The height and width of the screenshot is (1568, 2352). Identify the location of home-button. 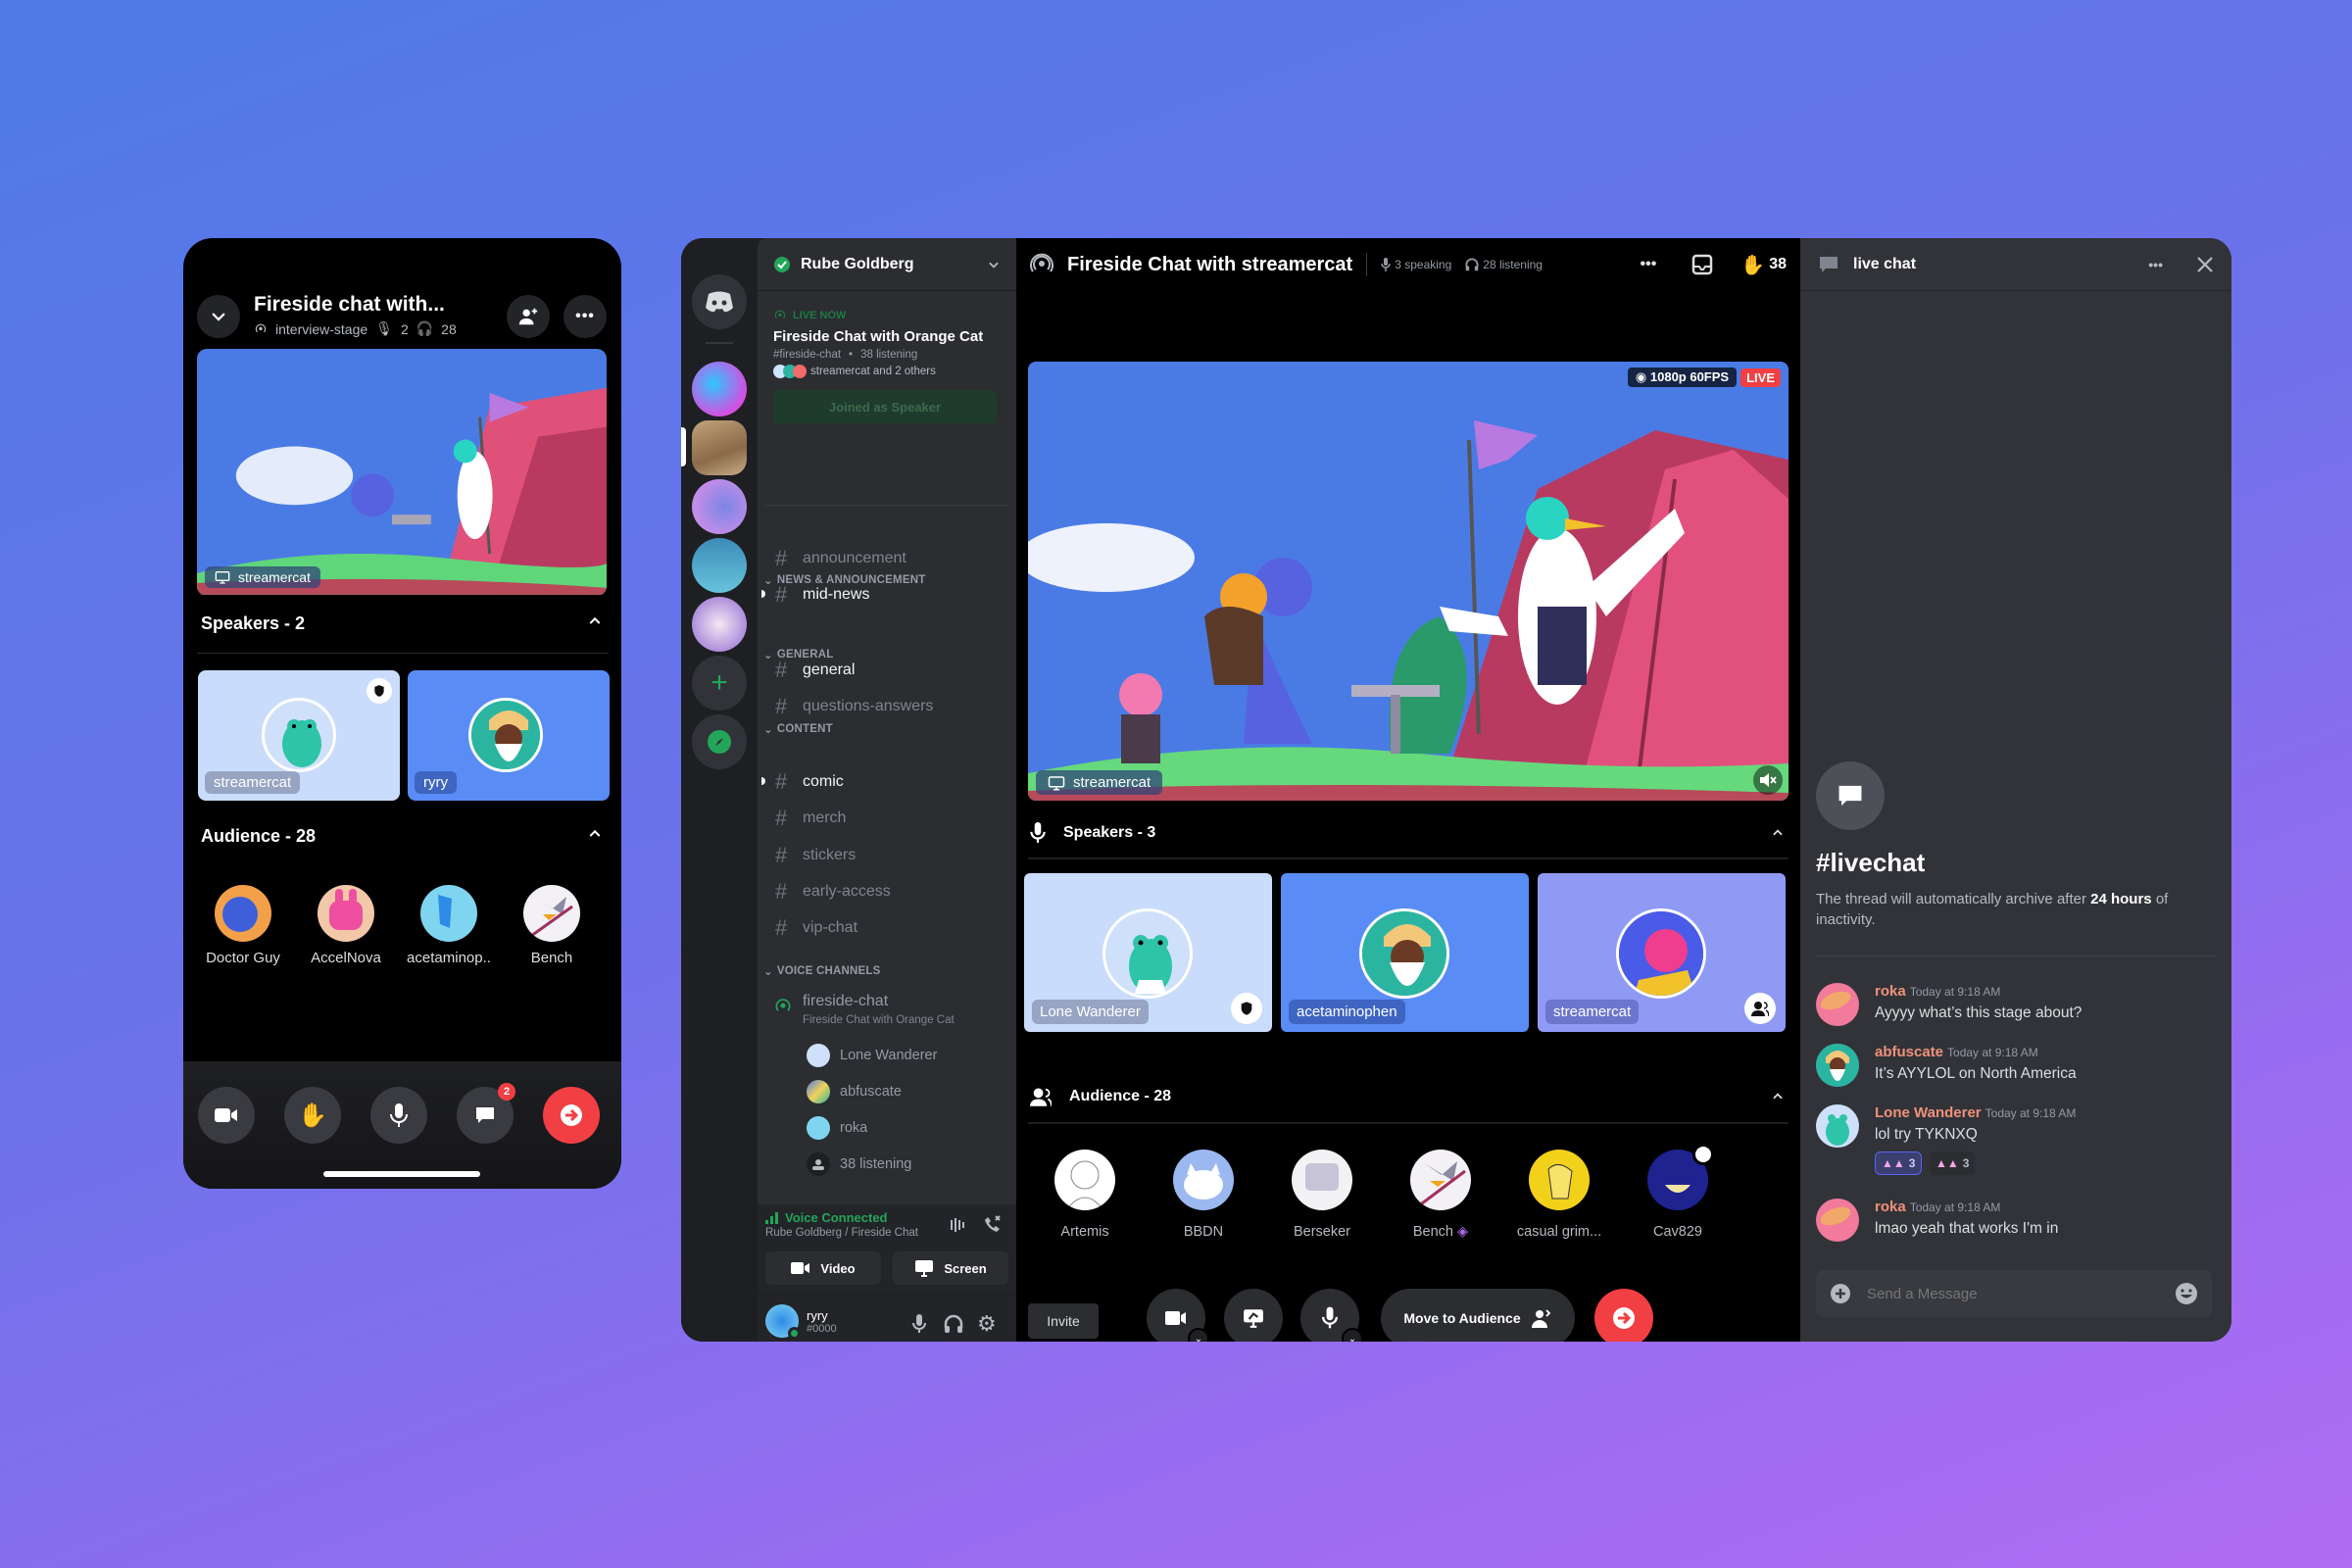
(720, 301).